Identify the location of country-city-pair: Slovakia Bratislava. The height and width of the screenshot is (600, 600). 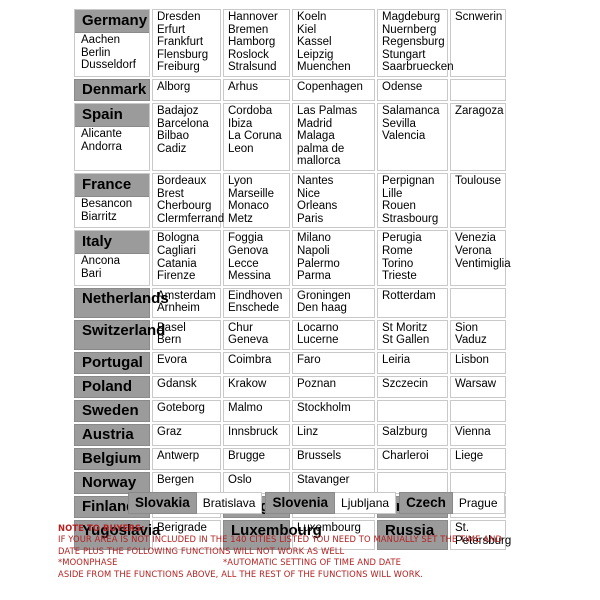
(195, 503).